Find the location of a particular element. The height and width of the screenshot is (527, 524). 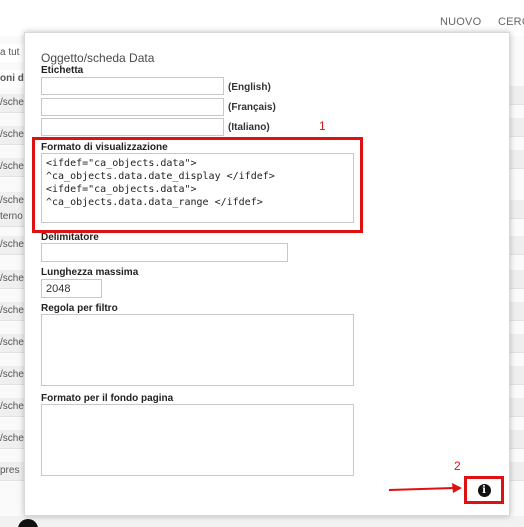

nav-cerca-link: CERC is located at coordinates (511, 22).